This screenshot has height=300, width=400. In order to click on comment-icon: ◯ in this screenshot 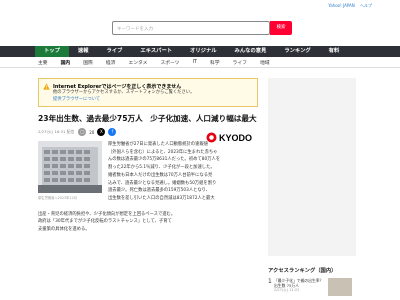, I will do `click(82, 132)`.